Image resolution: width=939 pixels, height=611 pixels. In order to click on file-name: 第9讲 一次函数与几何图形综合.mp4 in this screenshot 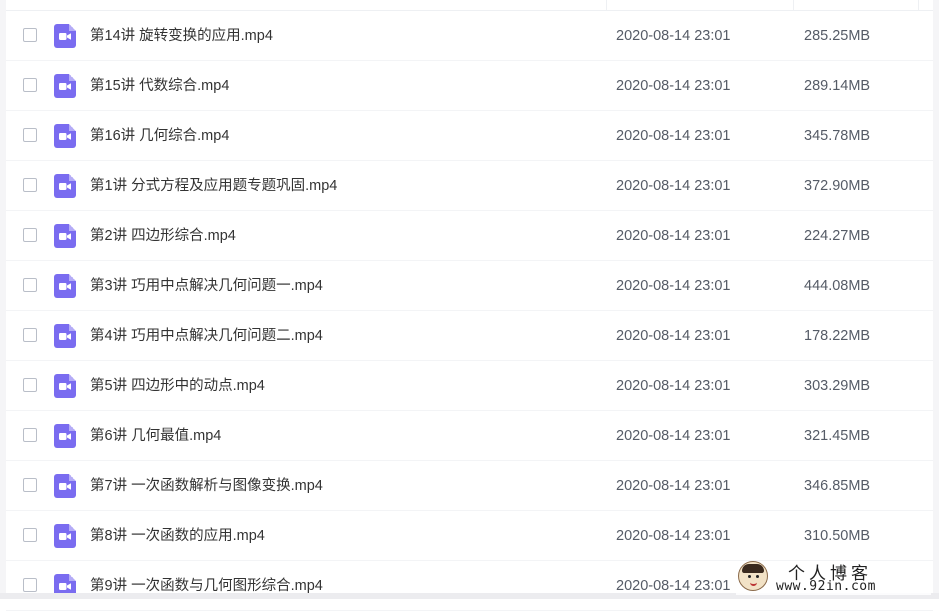, I will do `click(206, 586)`.